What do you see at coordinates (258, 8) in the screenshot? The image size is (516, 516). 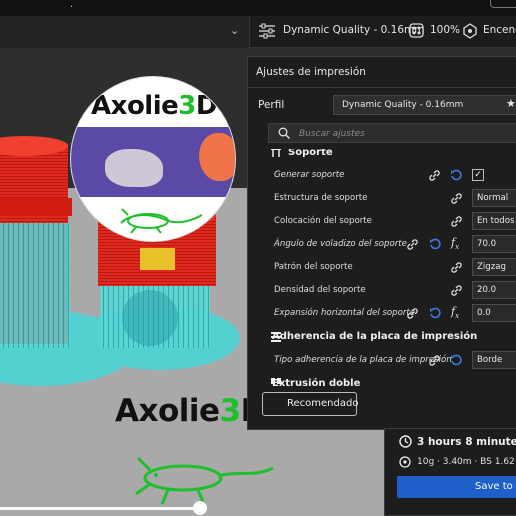 I see `top-bar: ·` at bounding box center [258, 8].